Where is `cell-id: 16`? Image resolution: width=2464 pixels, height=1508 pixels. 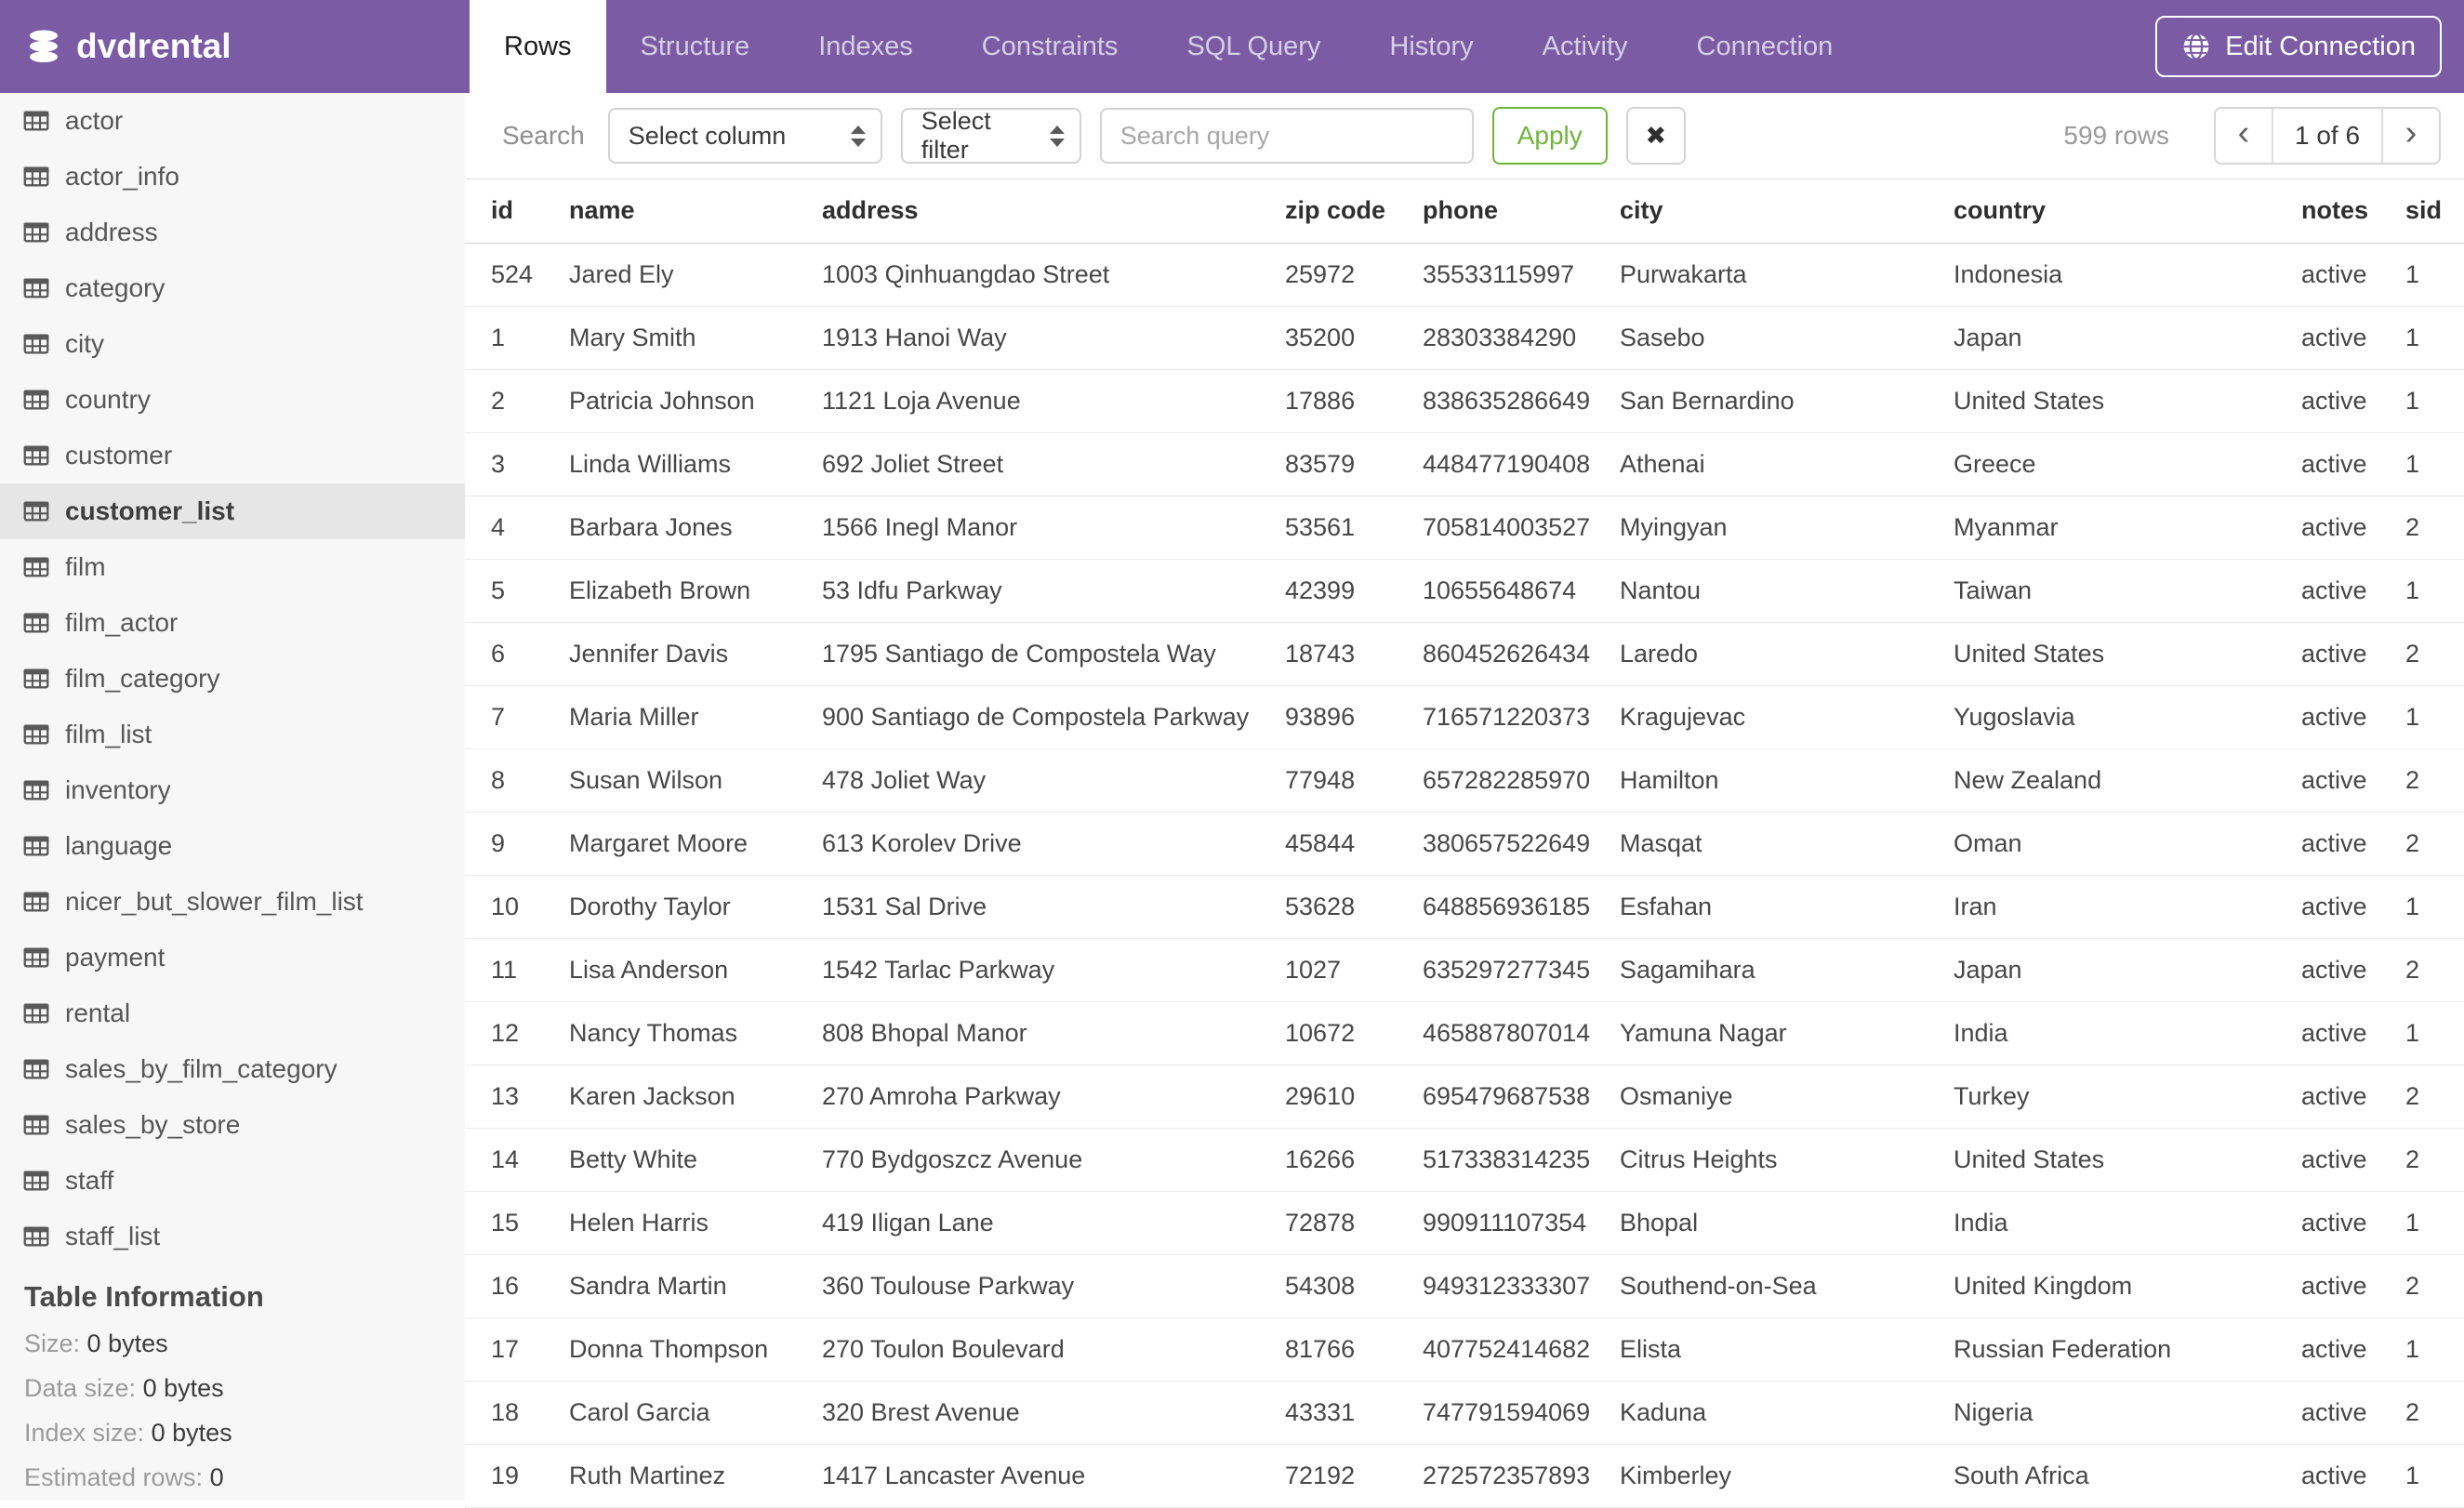
cell-id: 16 is located at coordinates (504, 1286).